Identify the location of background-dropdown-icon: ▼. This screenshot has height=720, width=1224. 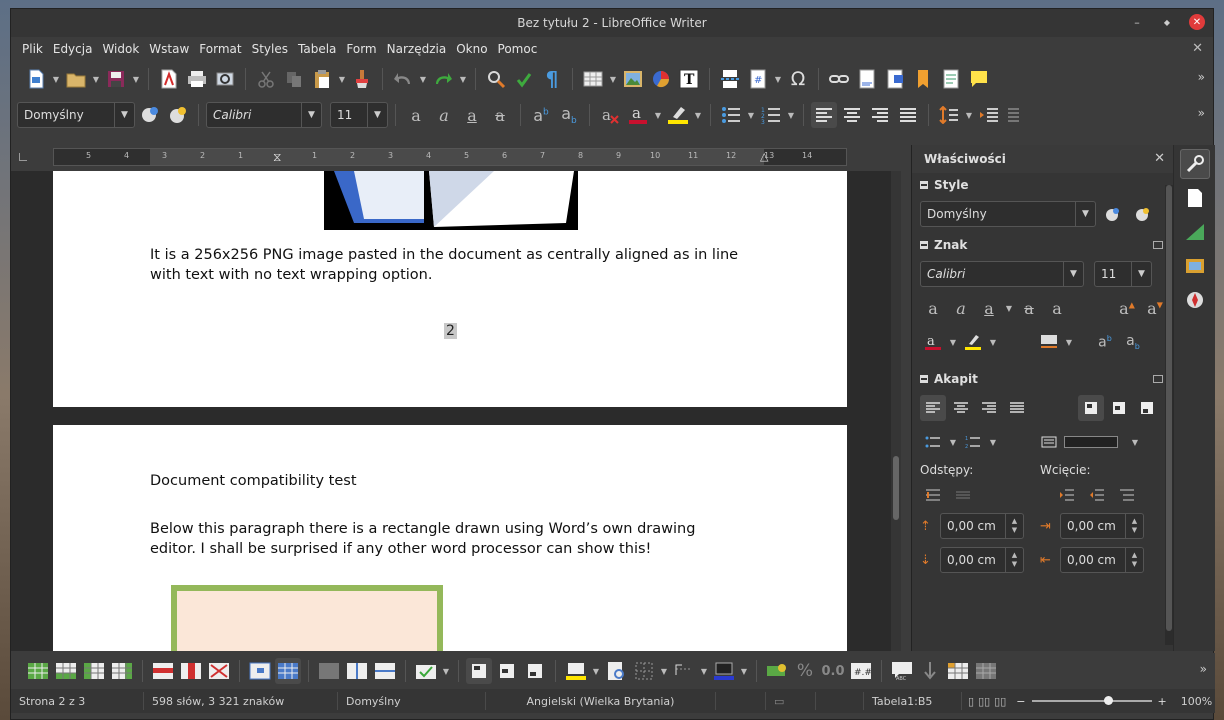
(1135, 442).